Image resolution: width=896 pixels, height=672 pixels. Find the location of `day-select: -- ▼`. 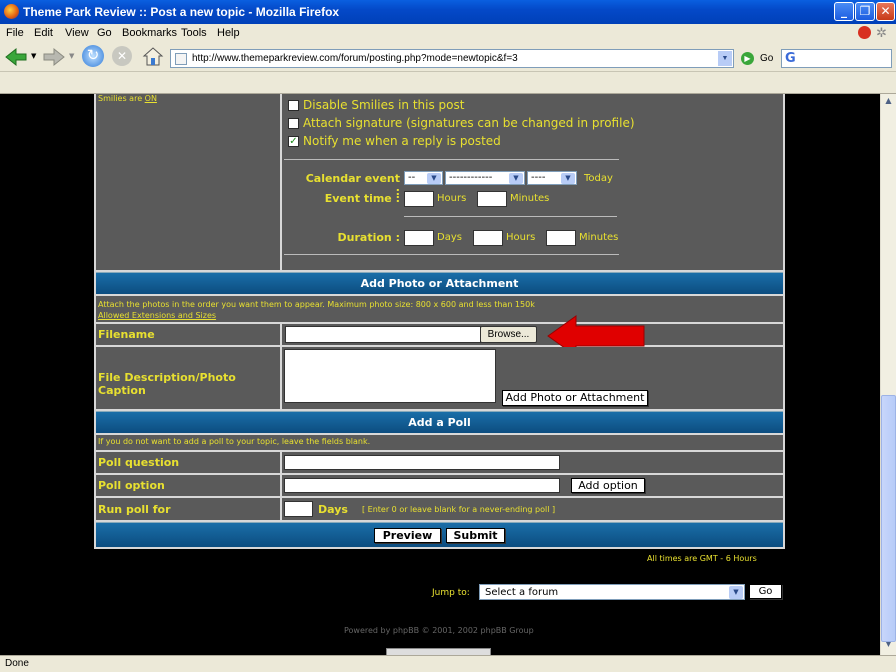

day-select: -- ▼ is located at coordinates (423, 178).